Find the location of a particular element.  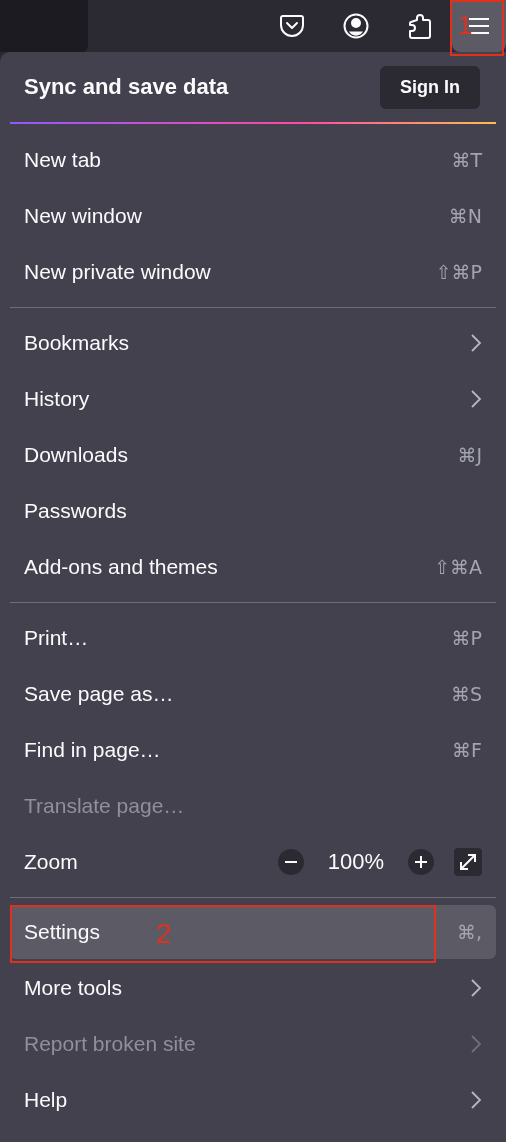

account-icon is located at coordinates (356, 26).